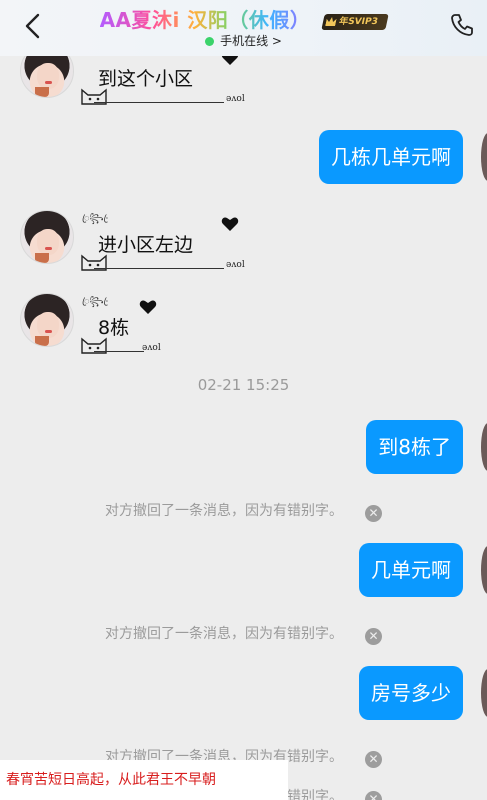  Describe the element at coordinates (243, 385) in the screenshot. I see `message-timestamp: 02-21 15:25` at that location.